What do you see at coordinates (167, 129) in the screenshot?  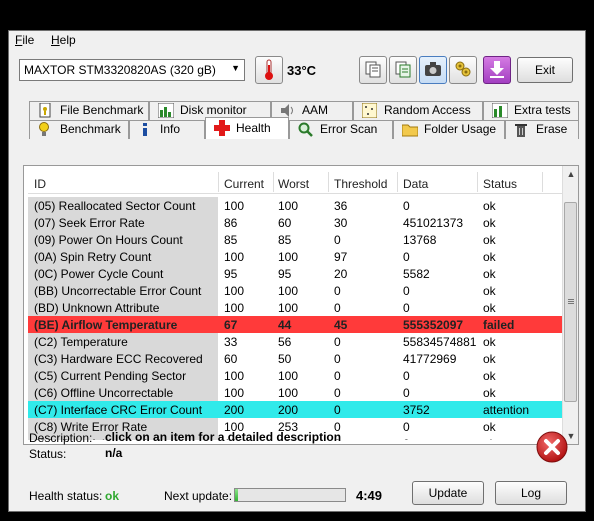 I see `tab-info: Info` at bounding box center [167, 129].